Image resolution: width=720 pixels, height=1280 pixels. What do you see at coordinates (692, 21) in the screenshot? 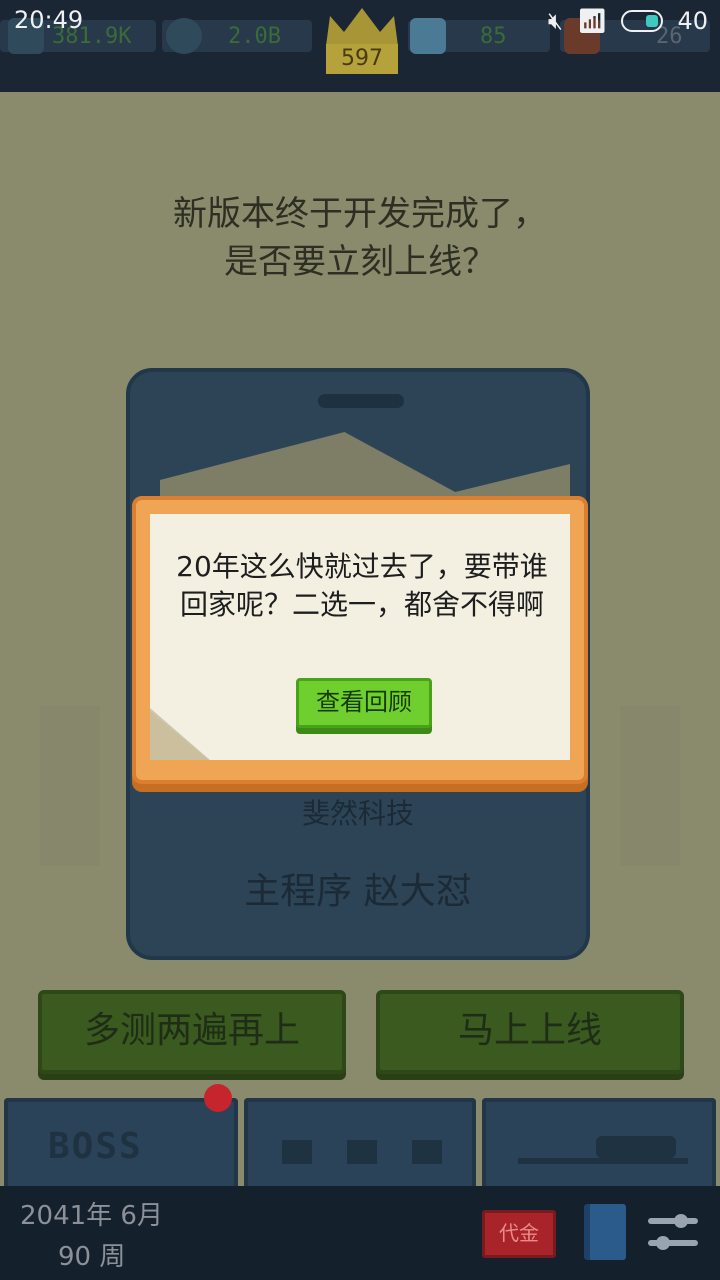
I see `battery-level: 40` at bounding box center [692, 21].